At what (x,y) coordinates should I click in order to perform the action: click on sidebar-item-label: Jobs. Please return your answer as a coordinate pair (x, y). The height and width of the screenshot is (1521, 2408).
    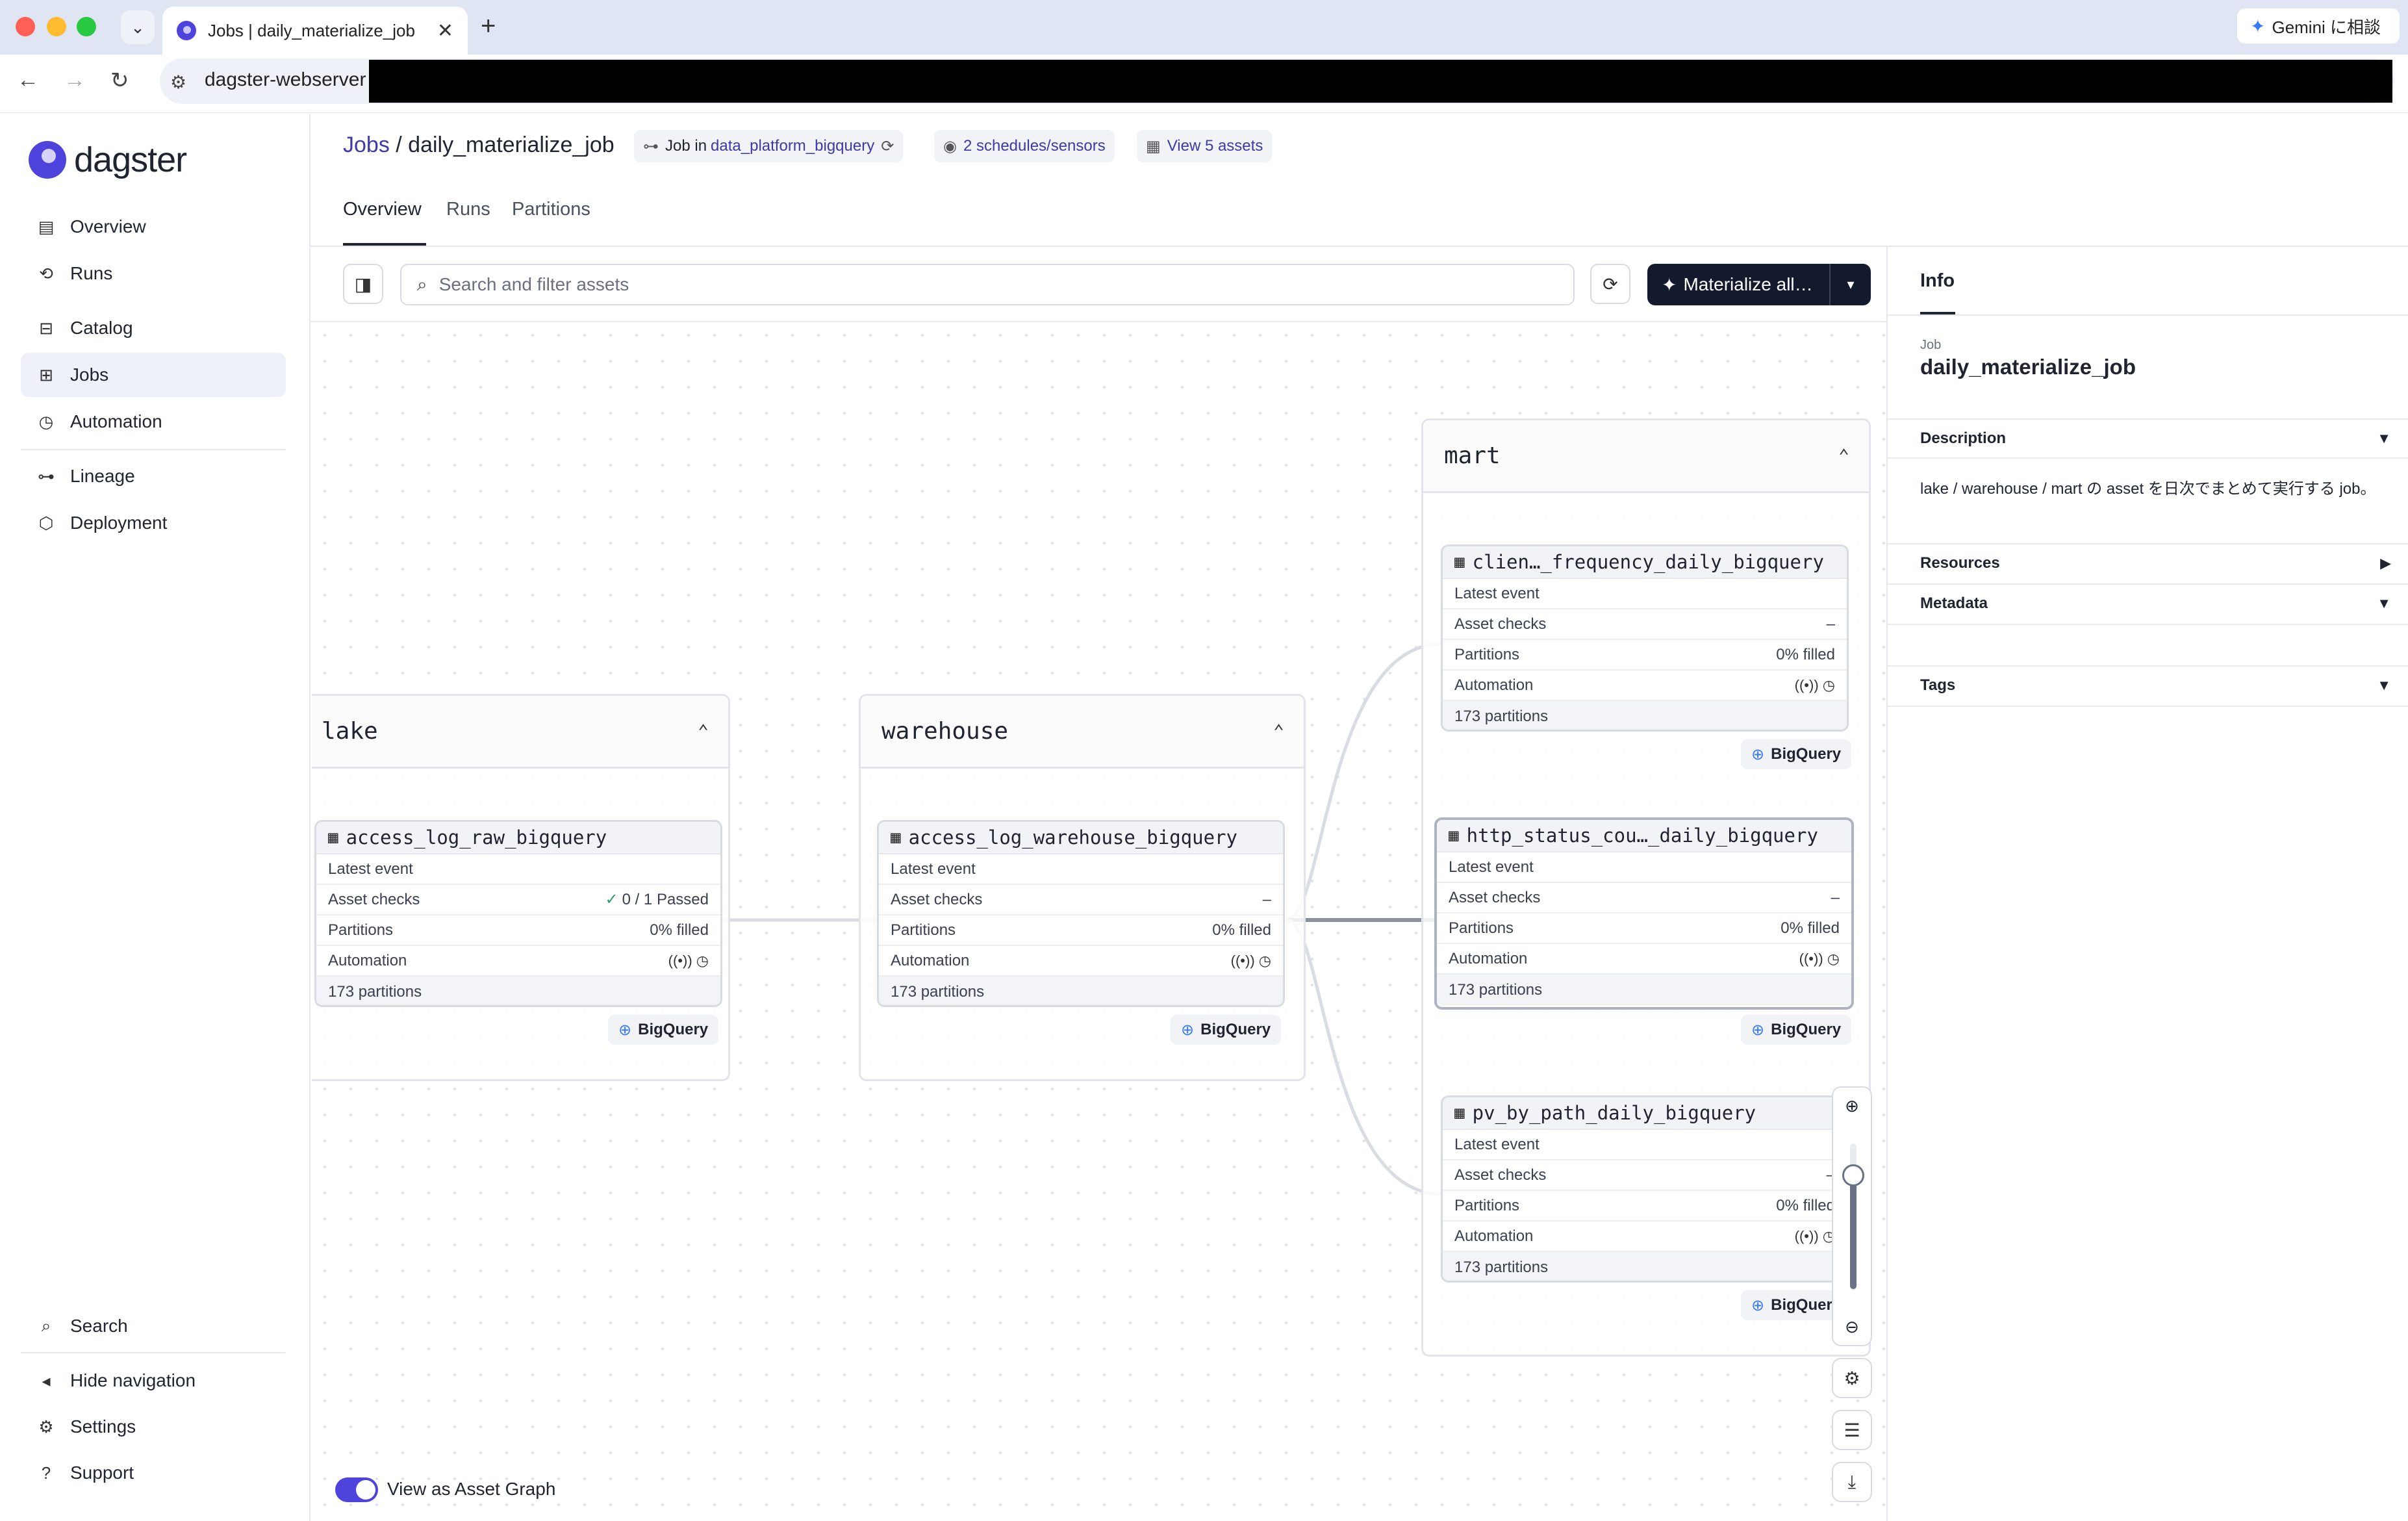
    Looking at the image, I should click on (89, 375).